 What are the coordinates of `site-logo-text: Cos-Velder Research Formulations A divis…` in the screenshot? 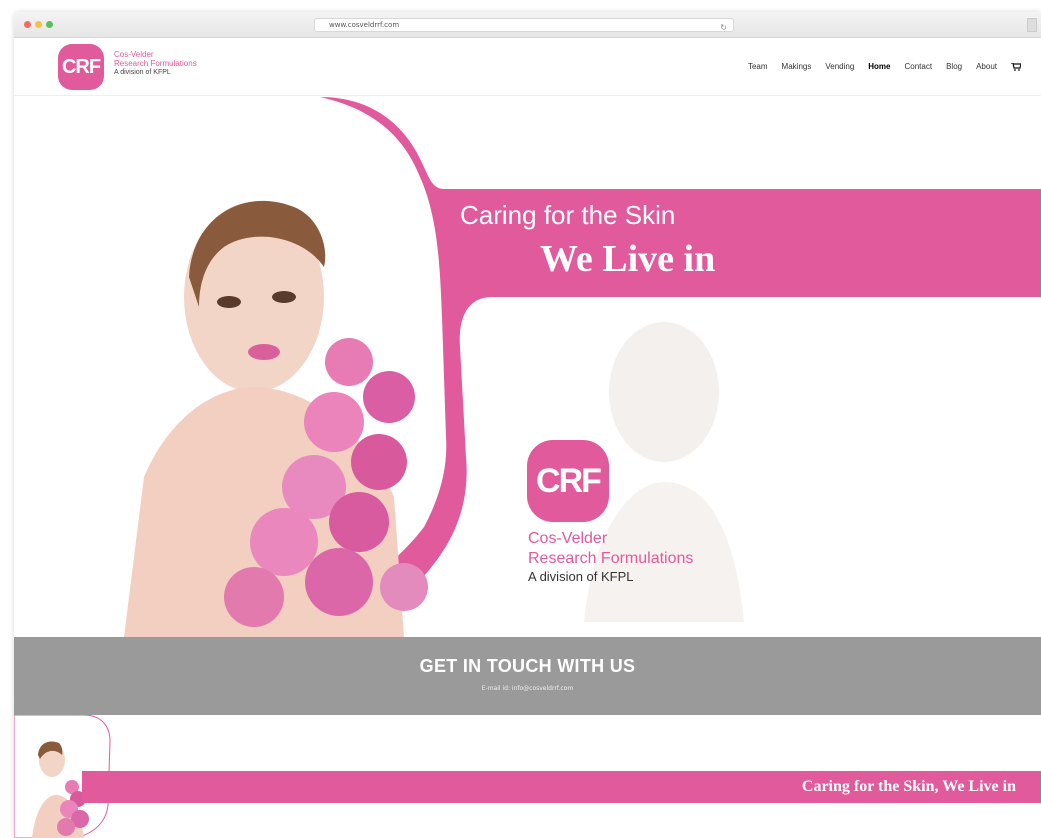 It's located at (155, 63).